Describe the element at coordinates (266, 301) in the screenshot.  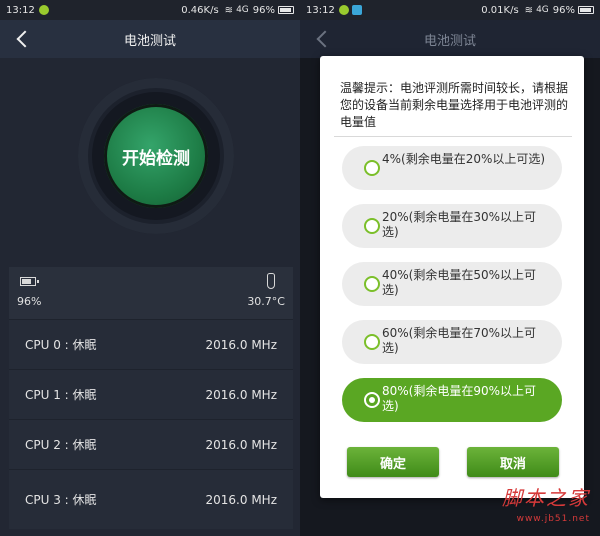
I see `battery-temperature: 30.7°C` at that location.